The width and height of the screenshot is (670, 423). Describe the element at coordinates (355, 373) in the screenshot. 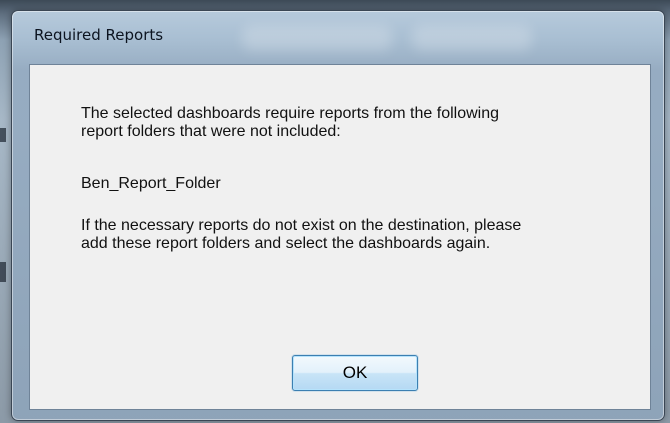

I see `ok-button: OK` at that location.